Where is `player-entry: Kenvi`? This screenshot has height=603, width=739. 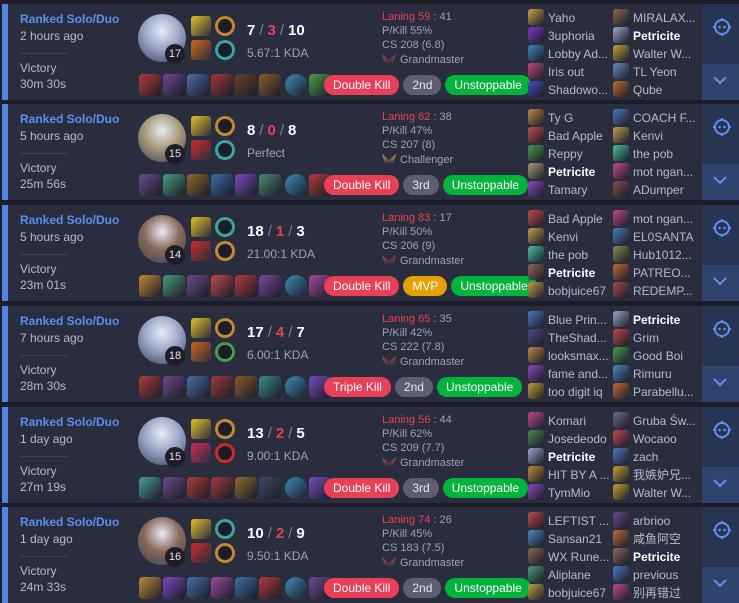
player-entry: Kenvi is located at coordinates (656, 136).